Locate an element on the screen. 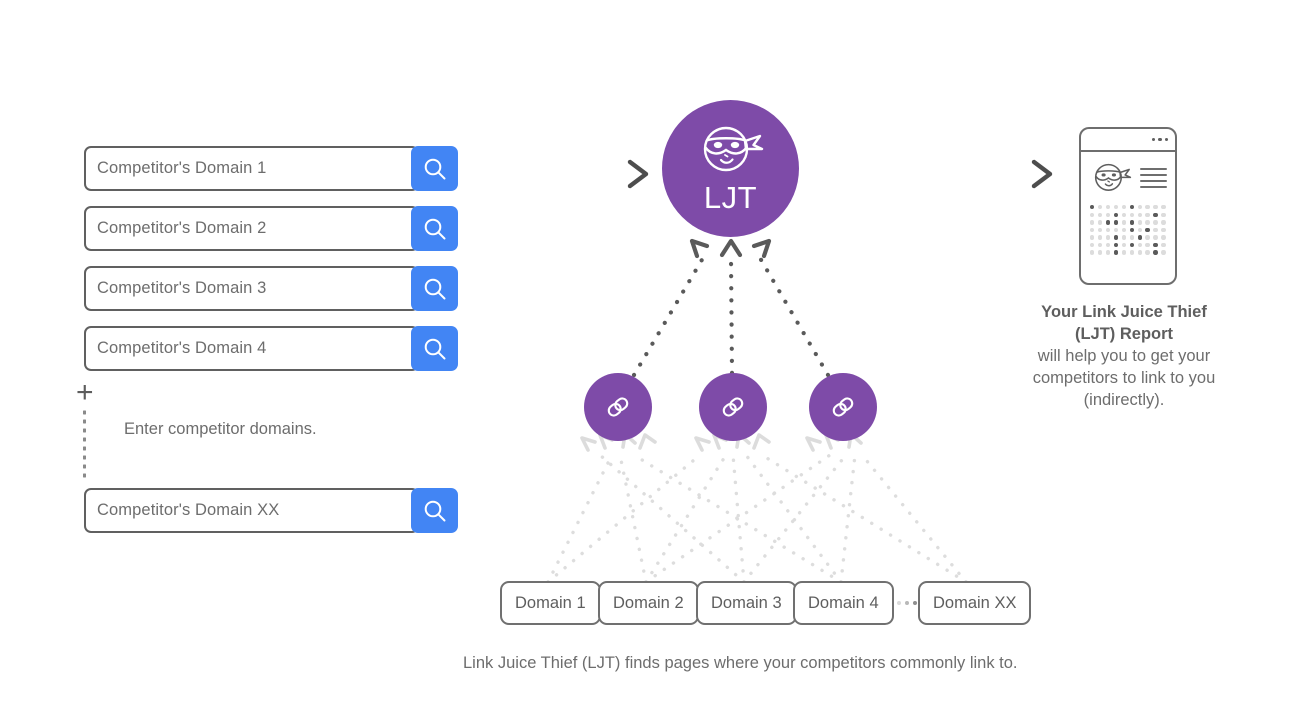 Image resolution: width=1289 pixels, height=714 pixels. domain-box-label: Domain 2 is located at coordinates (648, 602).